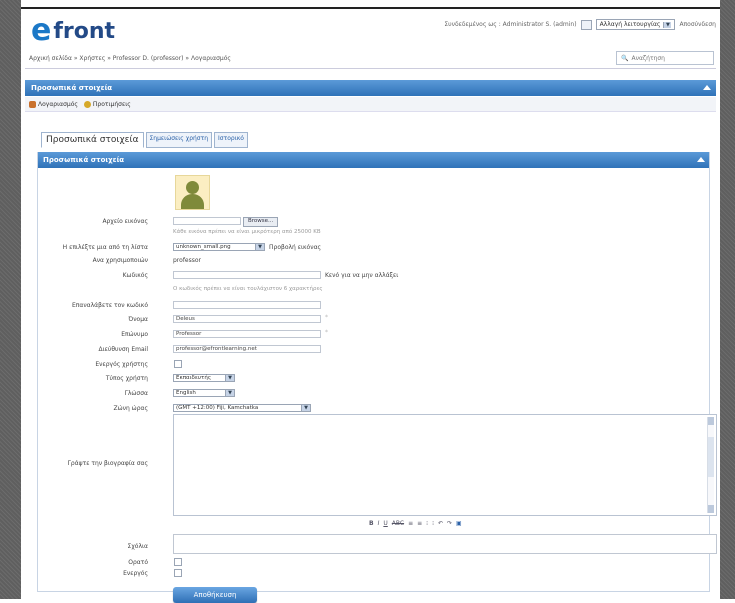 This screenshot has height=603, width=735. What do you see at coordinates (247, 319) in the screenshot?
I see `name-field: Deleus` at bounding box center [247, 319].